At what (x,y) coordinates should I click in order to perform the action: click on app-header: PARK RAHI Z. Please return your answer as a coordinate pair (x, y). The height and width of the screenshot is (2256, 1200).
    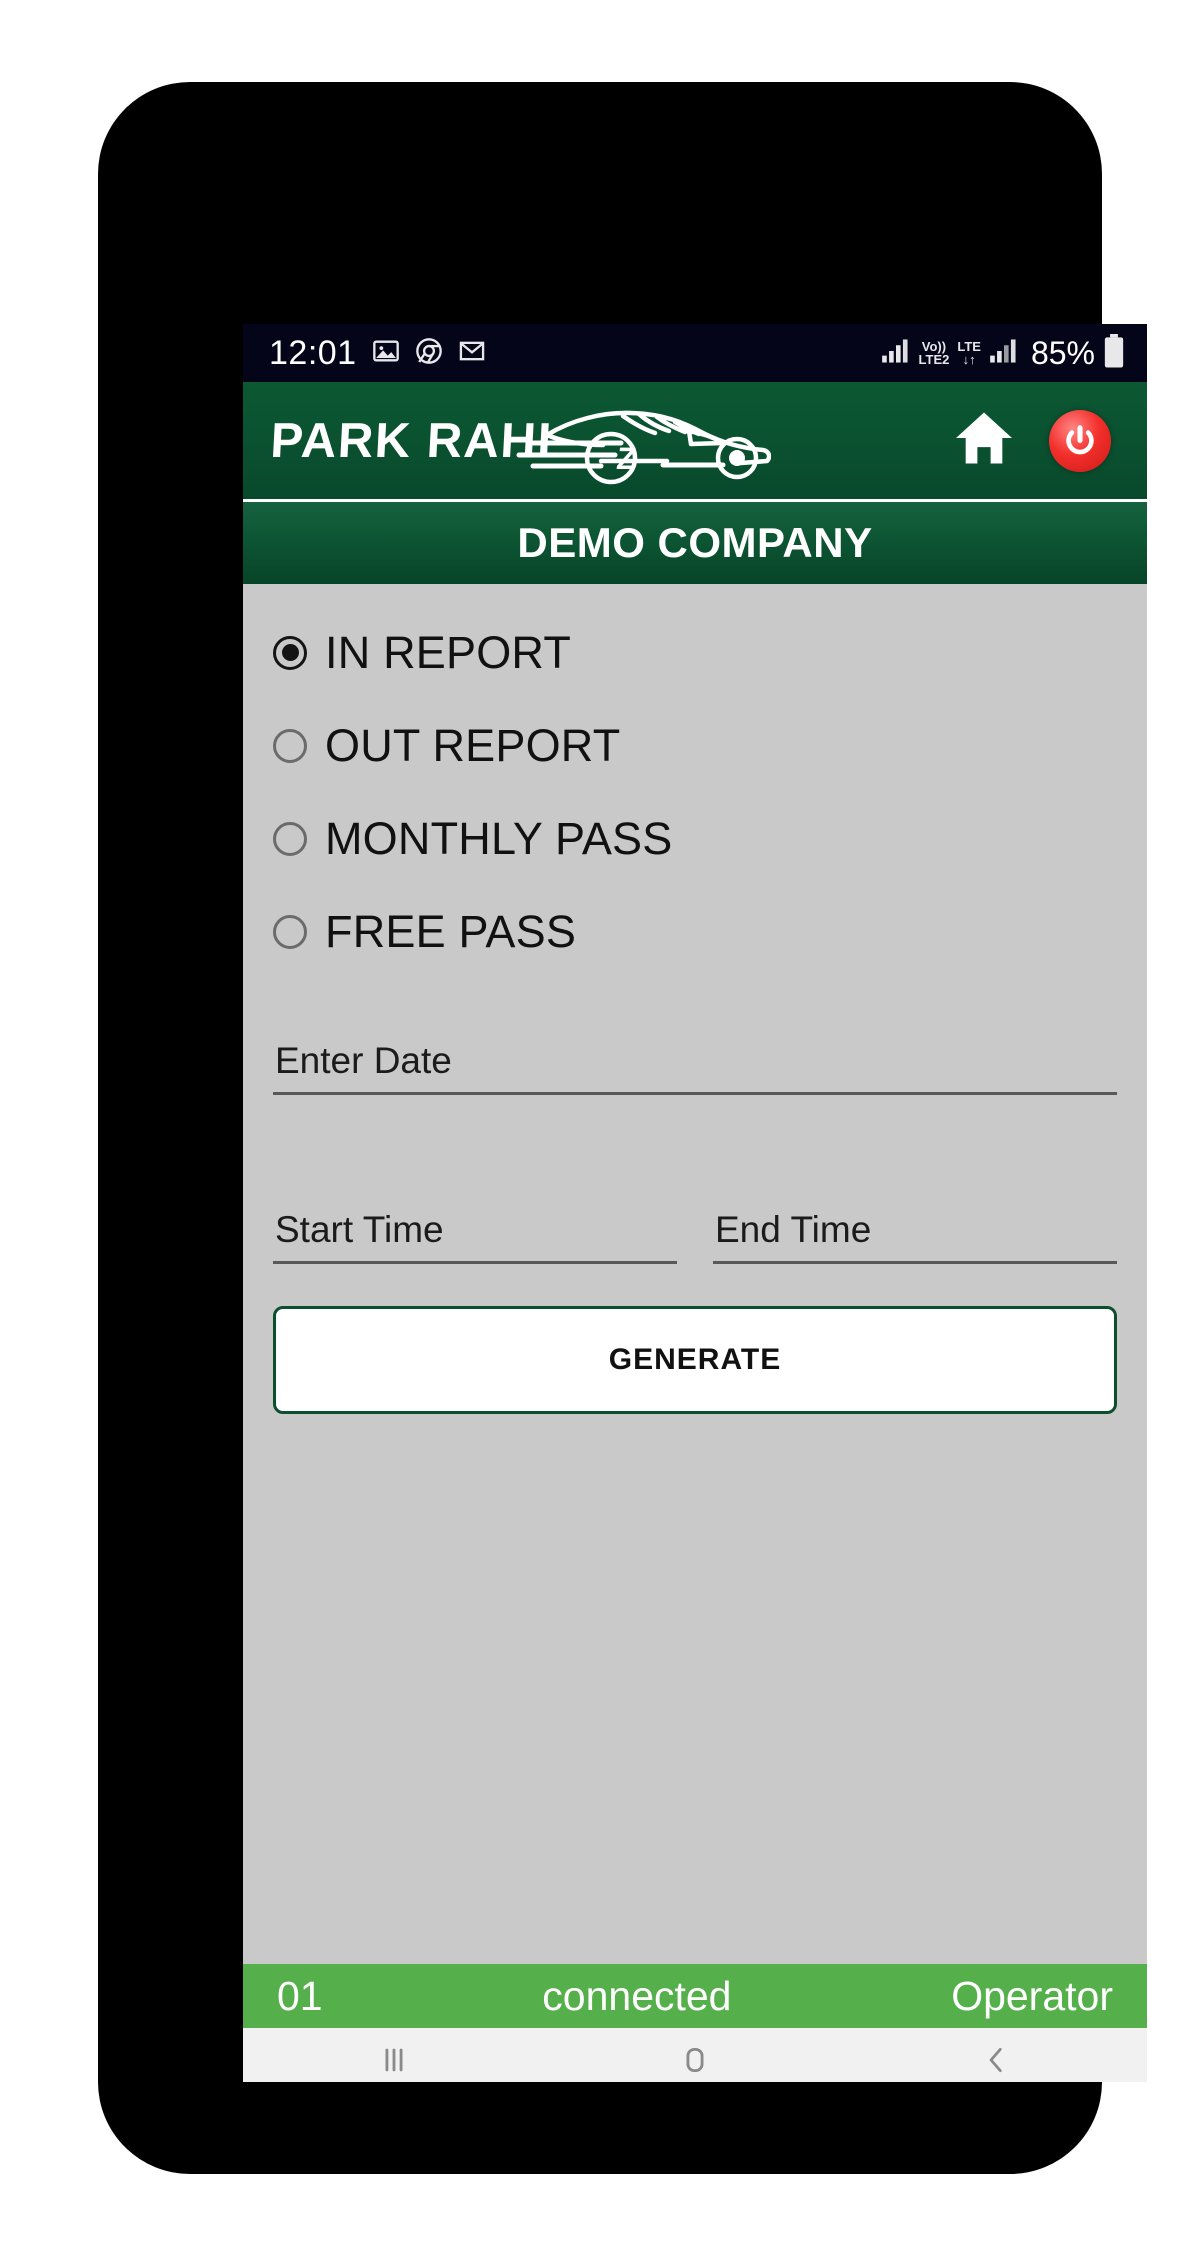
    Looking at the image, I should click on (695, 442).